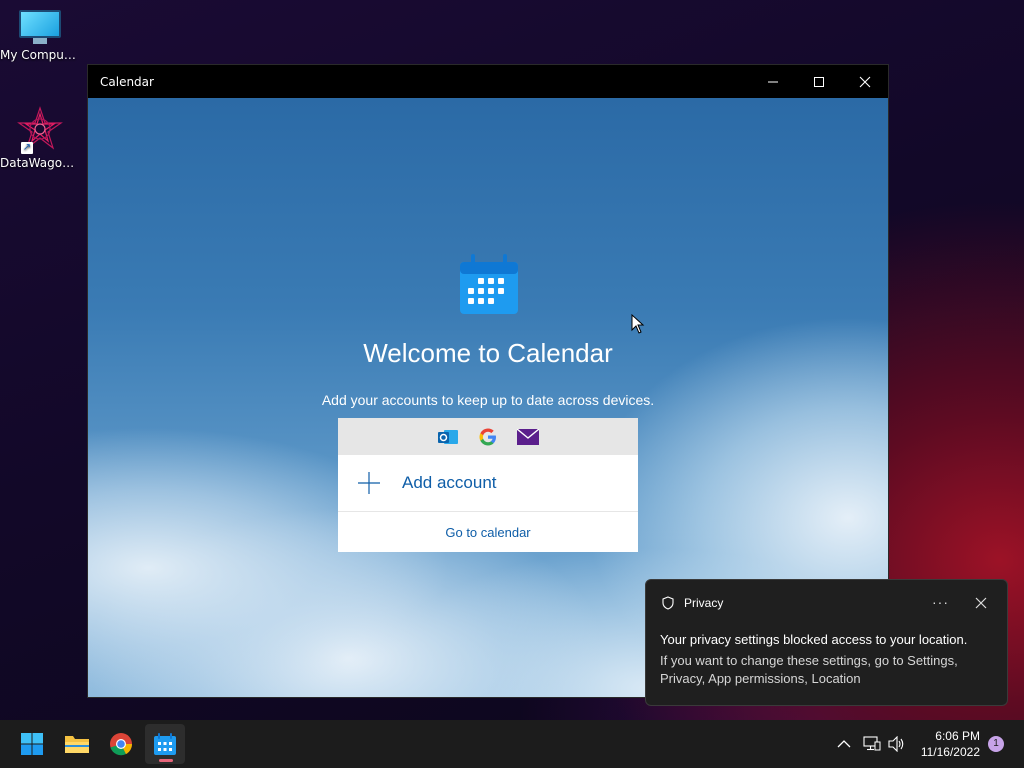 The image size is (1024, 768). I want to click on maximize-button, so click(819, 81).